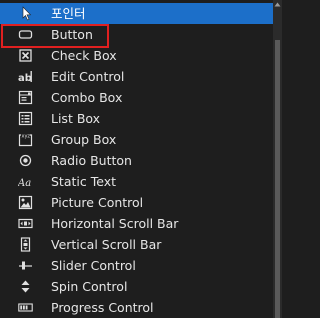 The width and height of the screenshot is (320, 318). I want to click on toolbox-item-label: Combo Box, so click(87, 97).